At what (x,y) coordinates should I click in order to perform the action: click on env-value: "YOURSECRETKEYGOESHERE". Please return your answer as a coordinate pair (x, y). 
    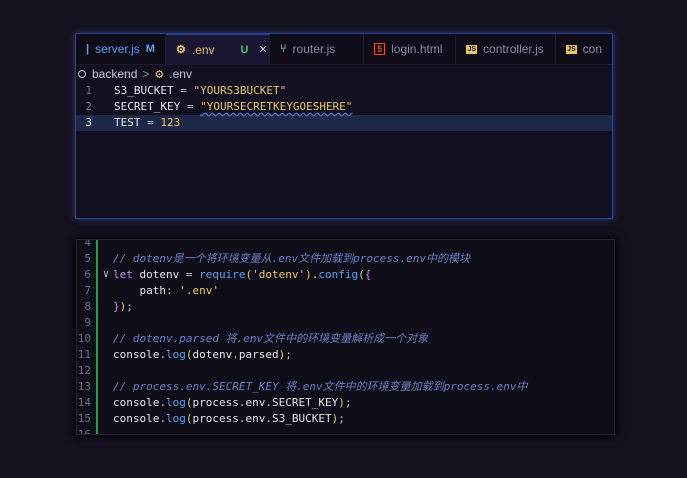
    Looking at the image, I should click on (276, 106).